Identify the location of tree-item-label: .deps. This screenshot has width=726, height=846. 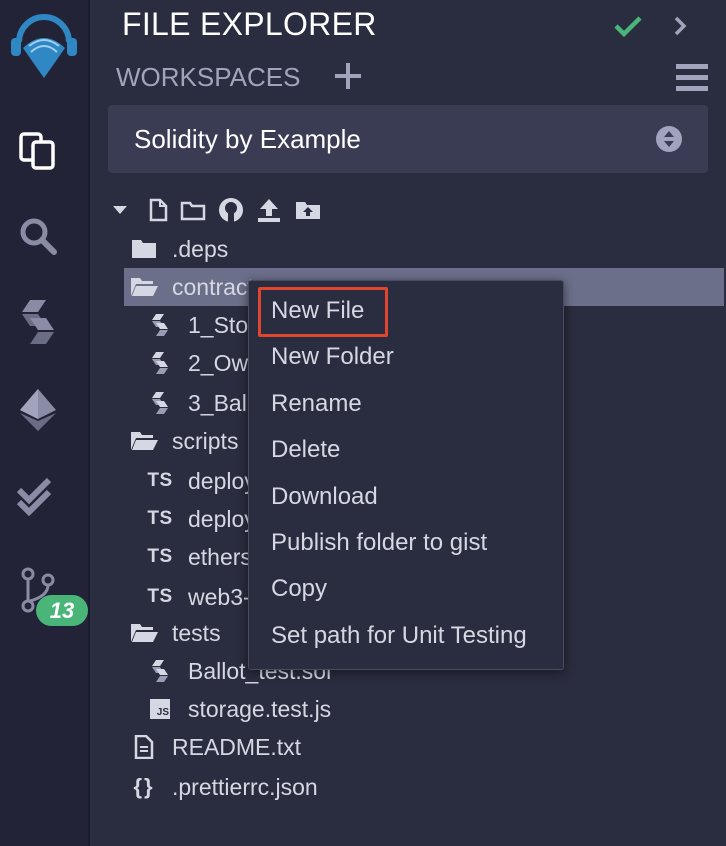
(200, 248).